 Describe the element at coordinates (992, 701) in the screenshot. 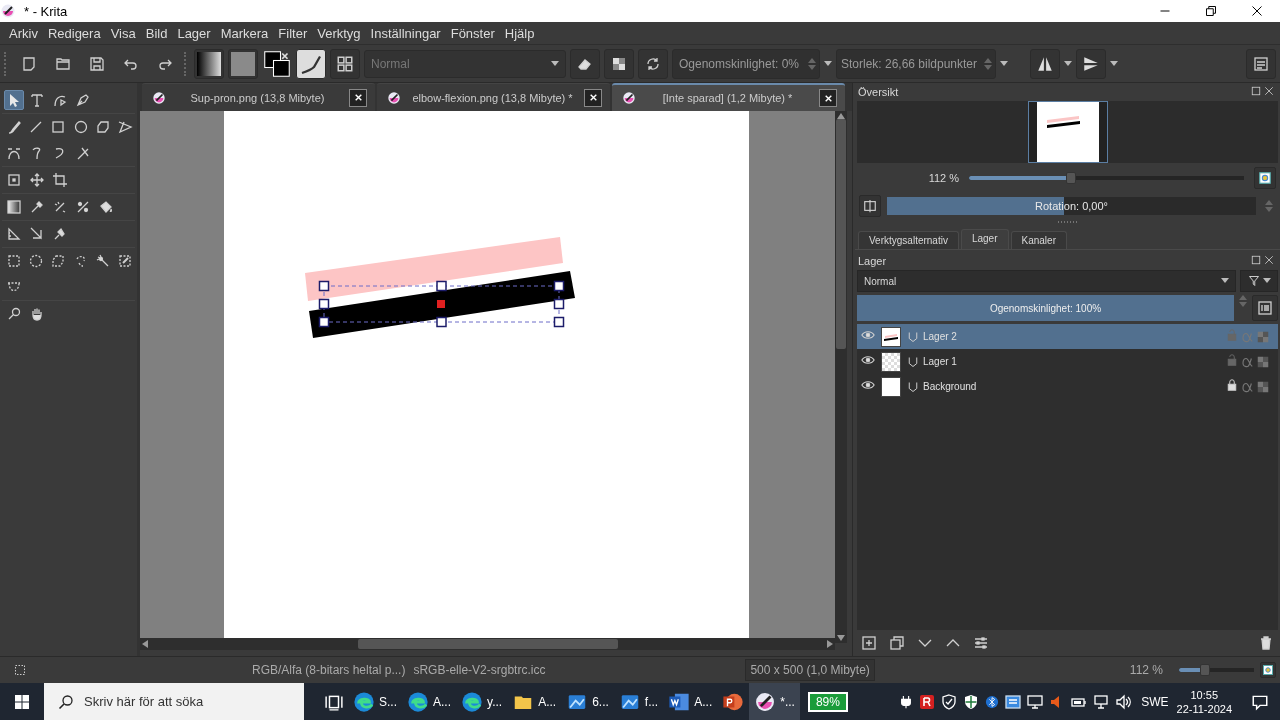

I see `bluetooth-icon` at that location.